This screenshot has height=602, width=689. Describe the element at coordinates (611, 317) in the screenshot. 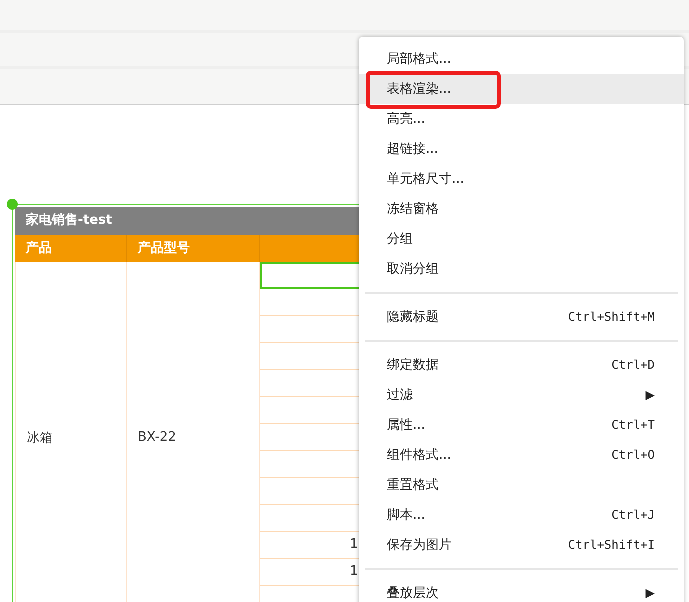

I see `shortcut-text: Ctrl+Shift+M` at that location.